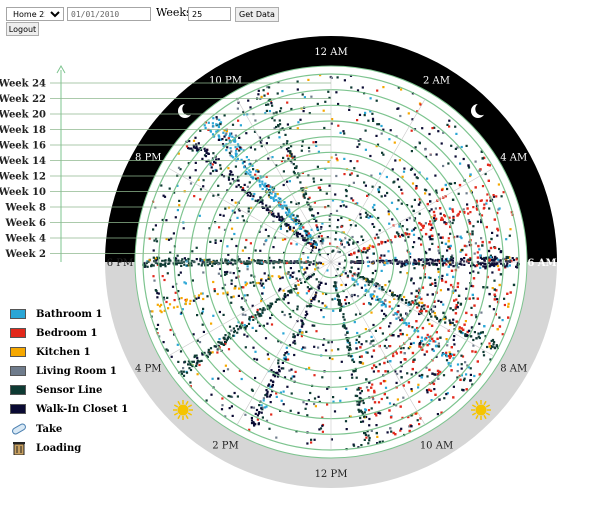 This screenshot has height=508, width=592. I want to click on legend-item: Loading, so click(45, 448).